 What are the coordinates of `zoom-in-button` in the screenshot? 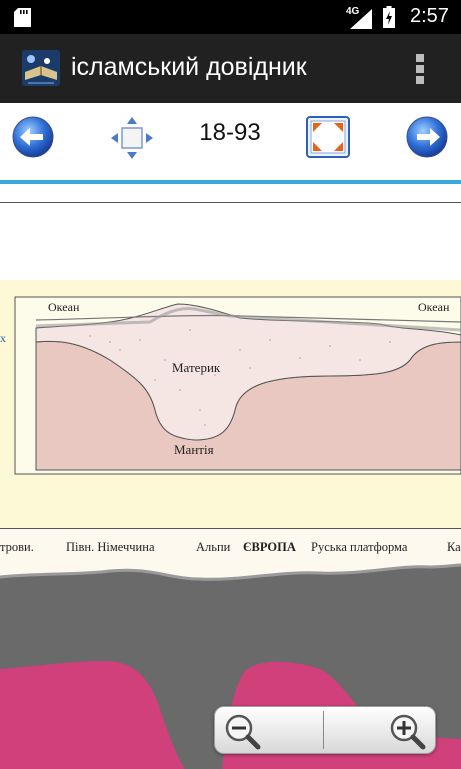 It's located at (378, 730).